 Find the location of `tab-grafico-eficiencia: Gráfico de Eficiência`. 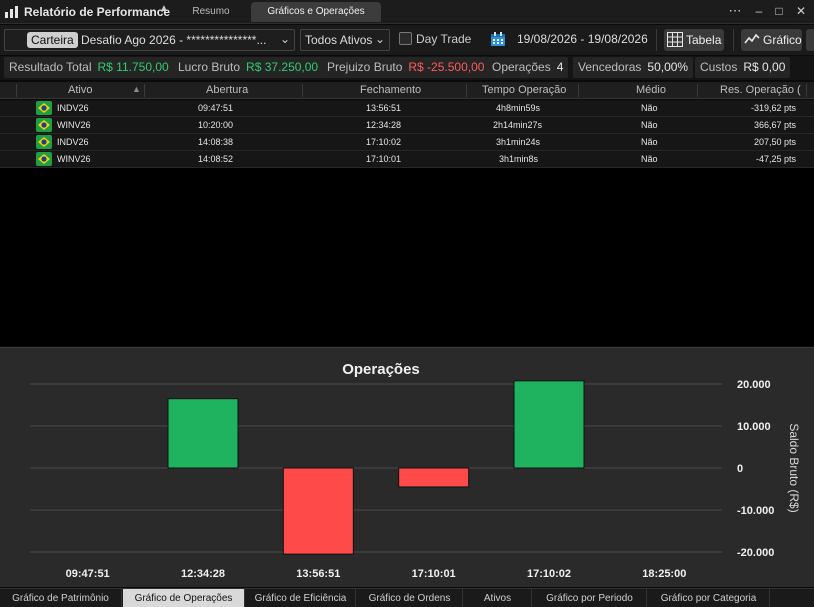

tab-grafico-eficiencia: Gráfico de Eficiência is located at coordinates (301, 598).